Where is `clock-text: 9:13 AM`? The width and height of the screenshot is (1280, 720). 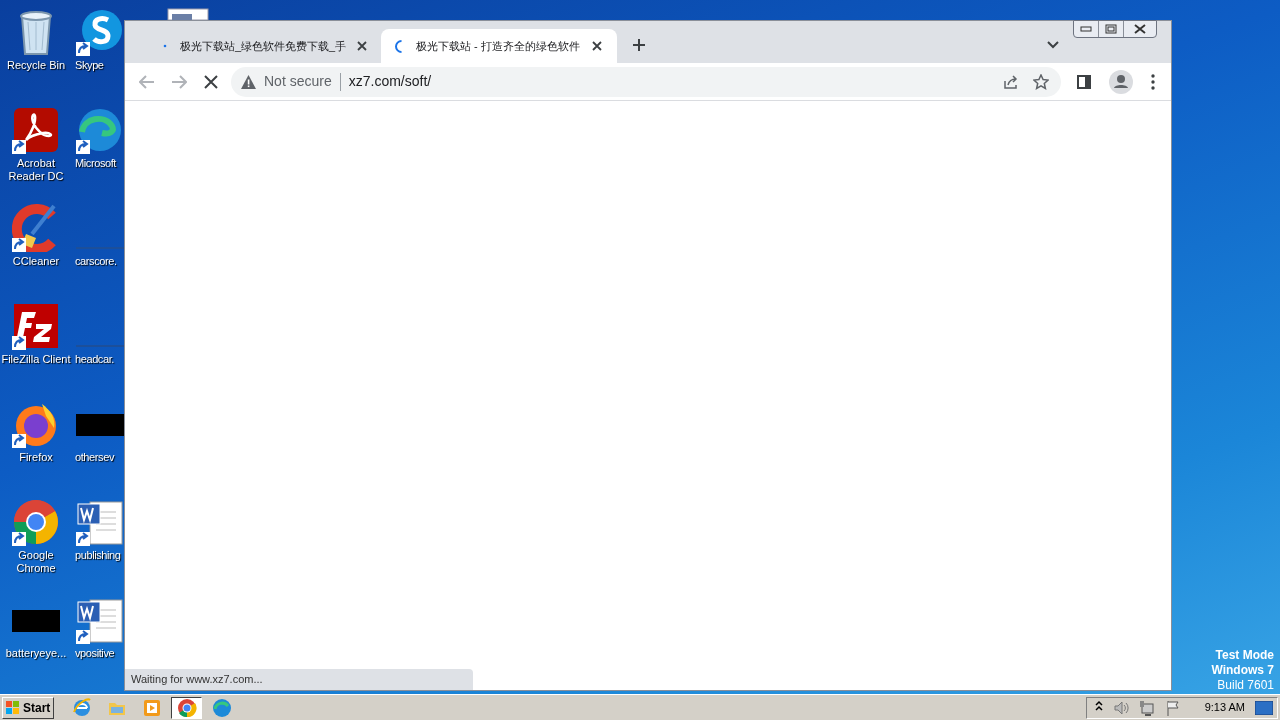 clock-text: 9:13 AM is located at coordinates (1224, 708).